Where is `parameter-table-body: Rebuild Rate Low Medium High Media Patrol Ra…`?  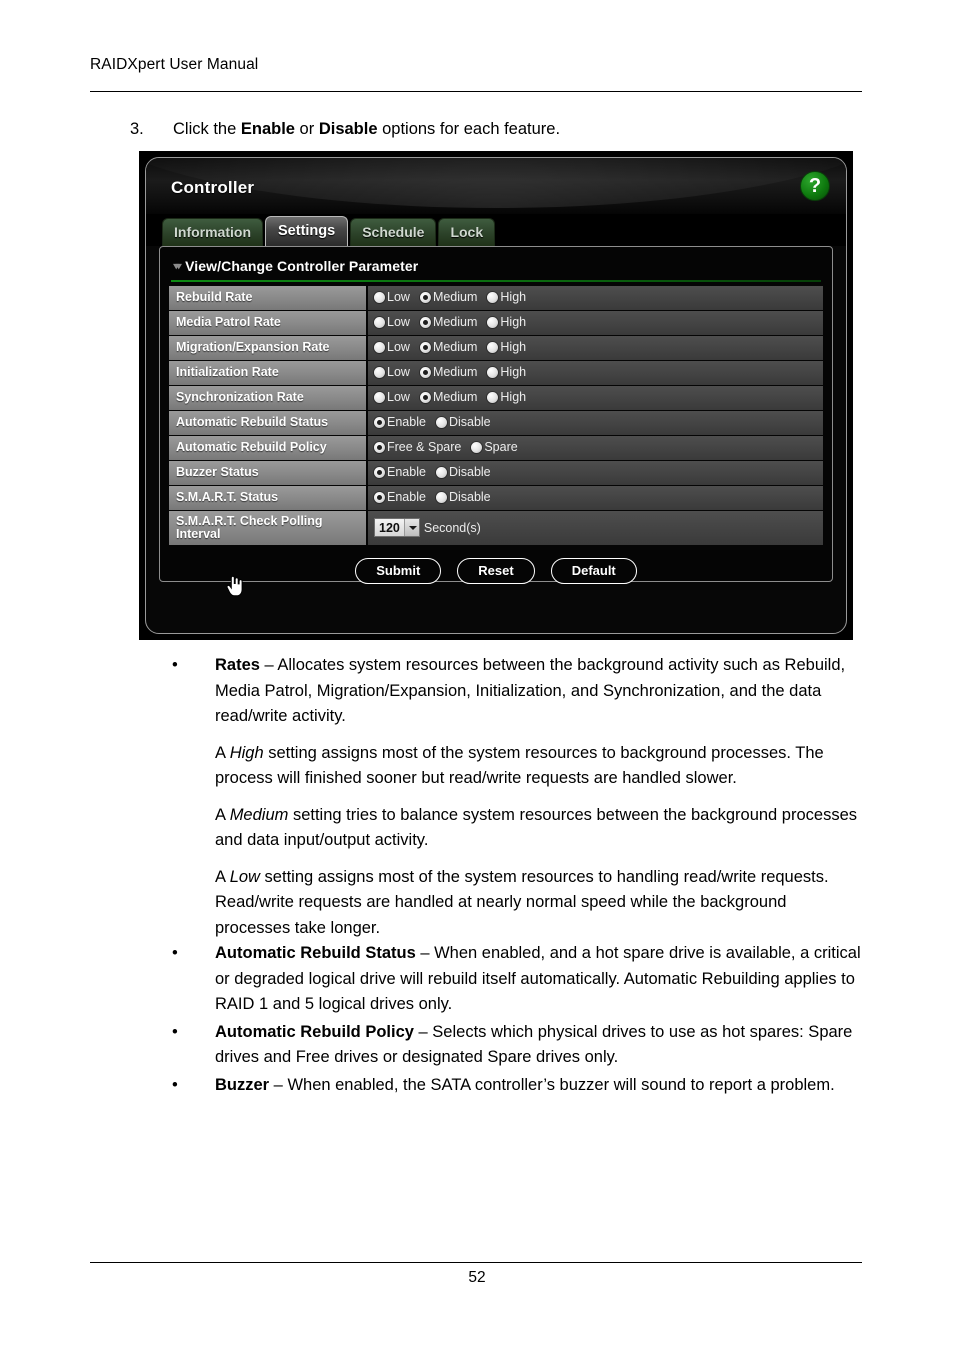
parameter-table-body: Rebuild Rate Low Medium High Media Patrol Ra… is located at coordinates (496, 415).